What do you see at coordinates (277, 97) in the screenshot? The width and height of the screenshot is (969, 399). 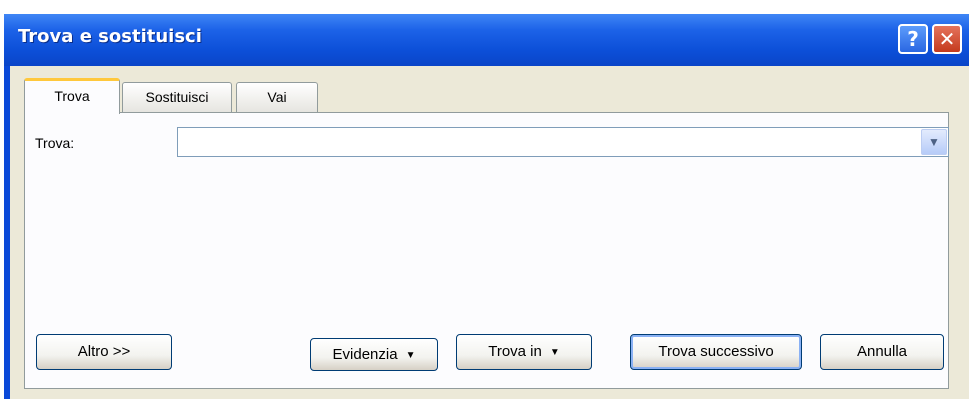 I see `tab-vai: Vai` at bounding box center [277, 97].